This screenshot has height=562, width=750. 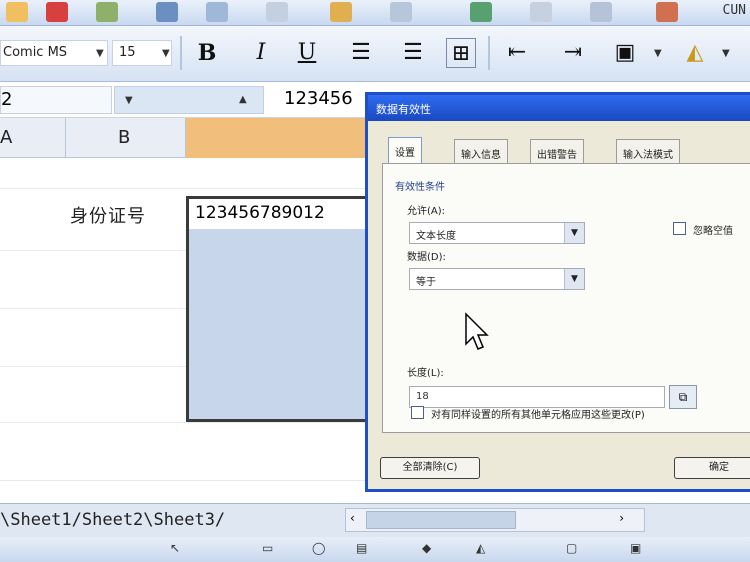 What do you see at coordinates (648, 151) in the screenshot?
I see `tab-ime-mode: 输入法模式` at bounding box center [648, 151].